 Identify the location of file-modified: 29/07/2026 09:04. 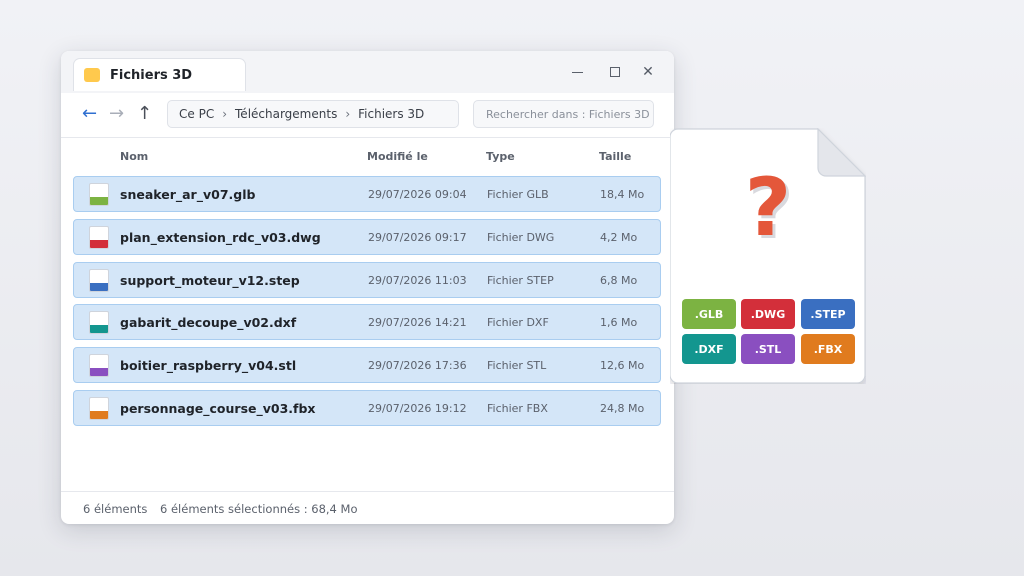
(417, 194).